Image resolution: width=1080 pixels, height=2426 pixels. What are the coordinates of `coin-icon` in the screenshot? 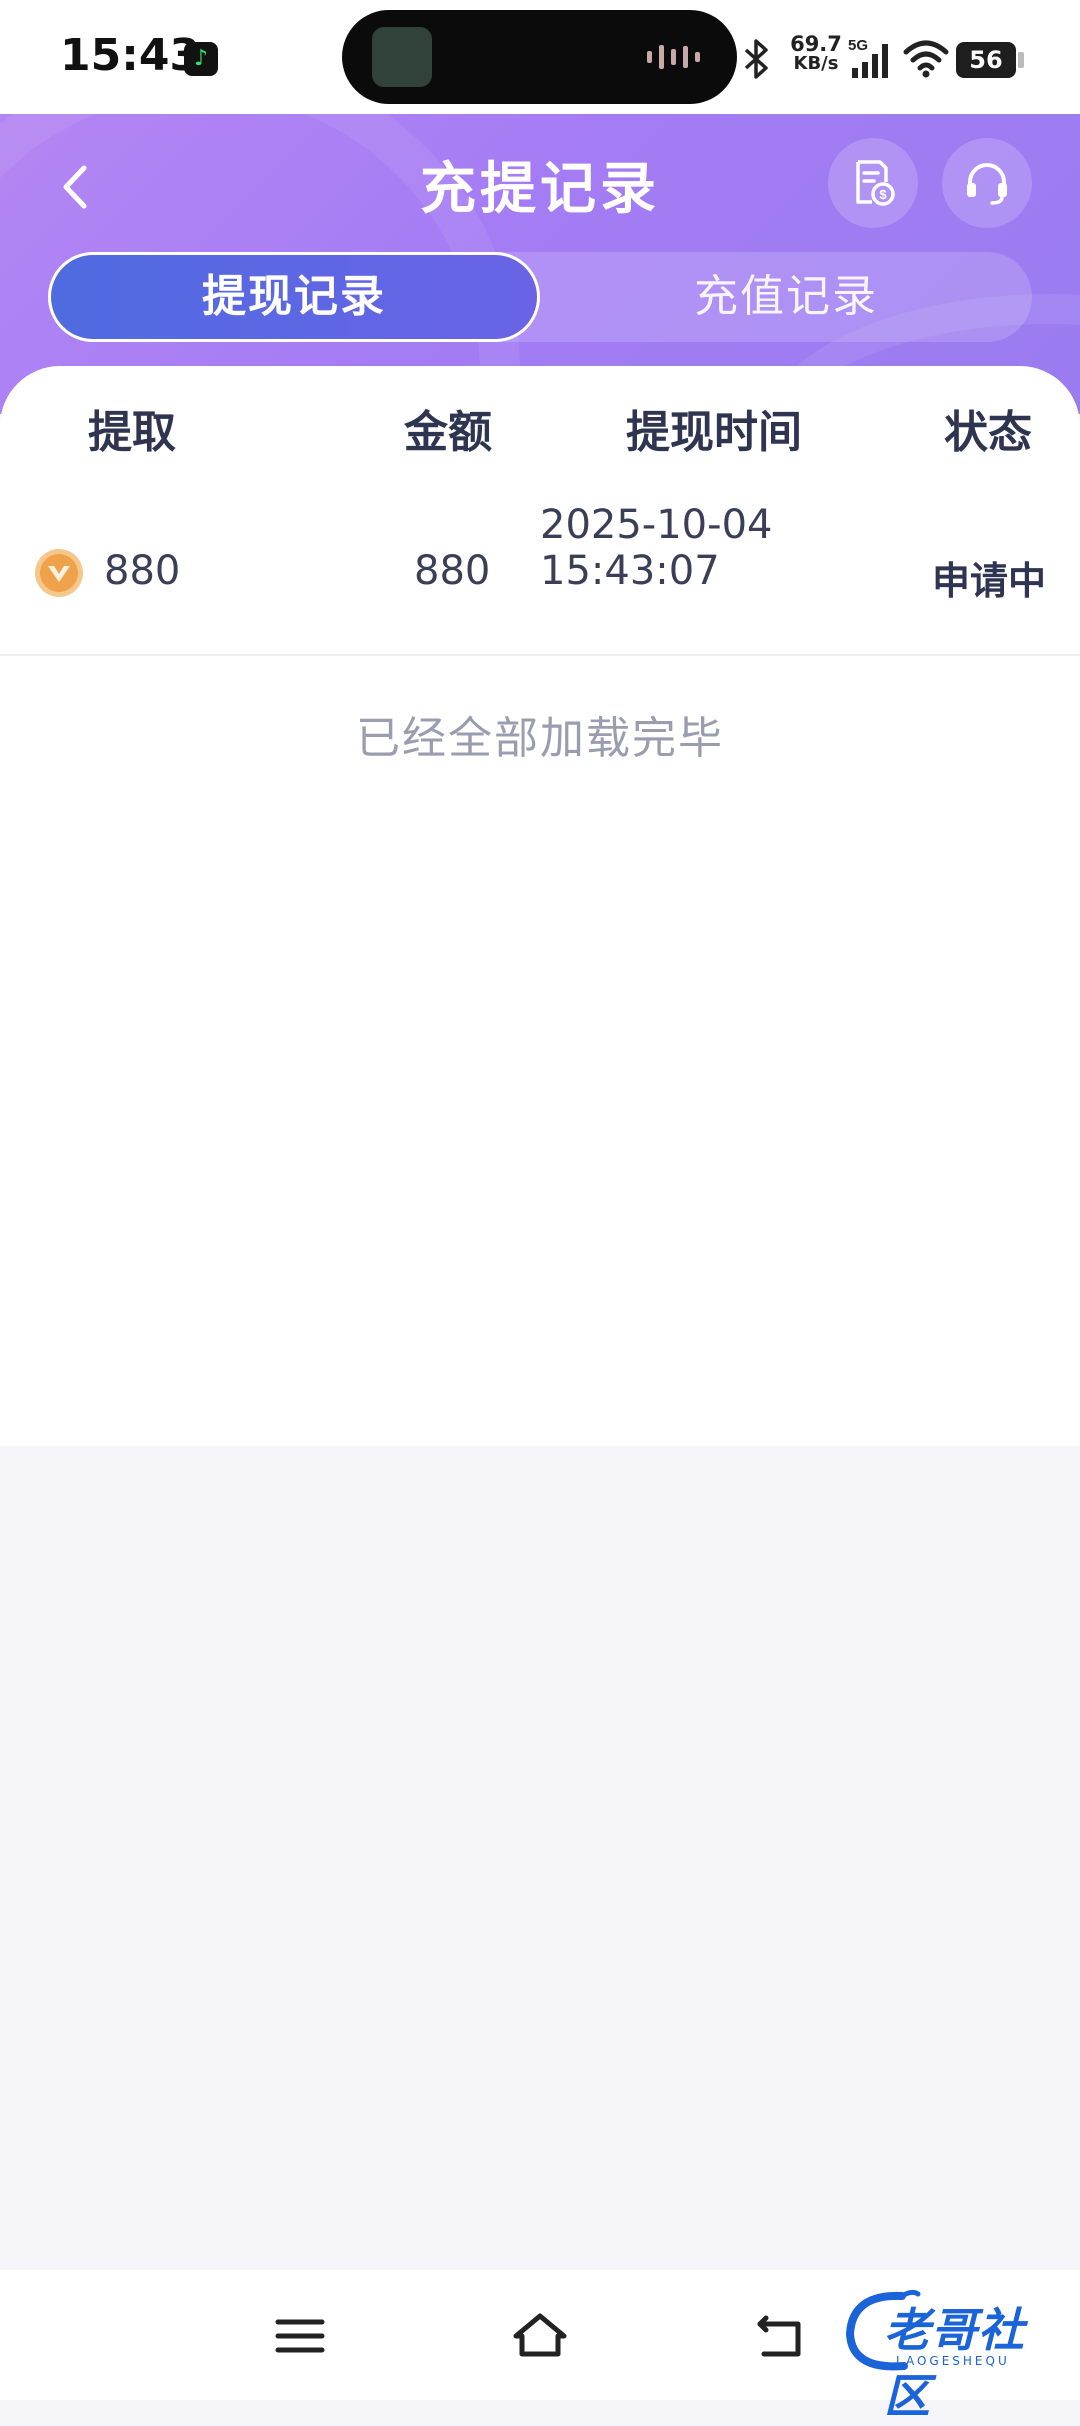 It's located at (59, 573).